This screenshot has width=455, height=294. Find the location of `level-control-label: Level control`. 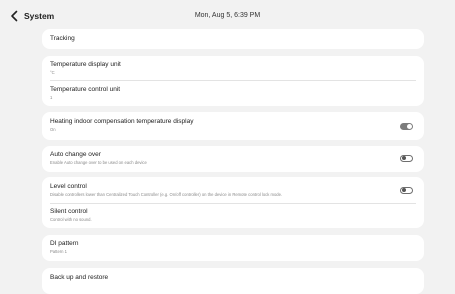

level-control-label: Level control is located at coordinates (68, 186).